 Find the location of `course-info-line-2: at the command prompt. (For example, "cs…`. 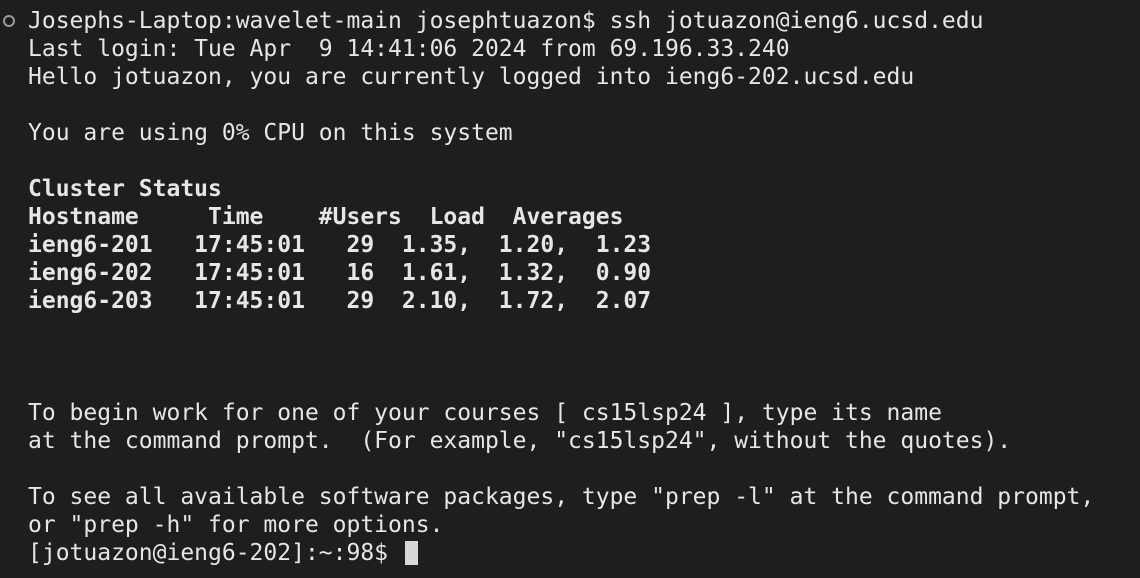

course-info-line-2: at the command prompt. (For example, "cs… is located at coordinates (520, 441).